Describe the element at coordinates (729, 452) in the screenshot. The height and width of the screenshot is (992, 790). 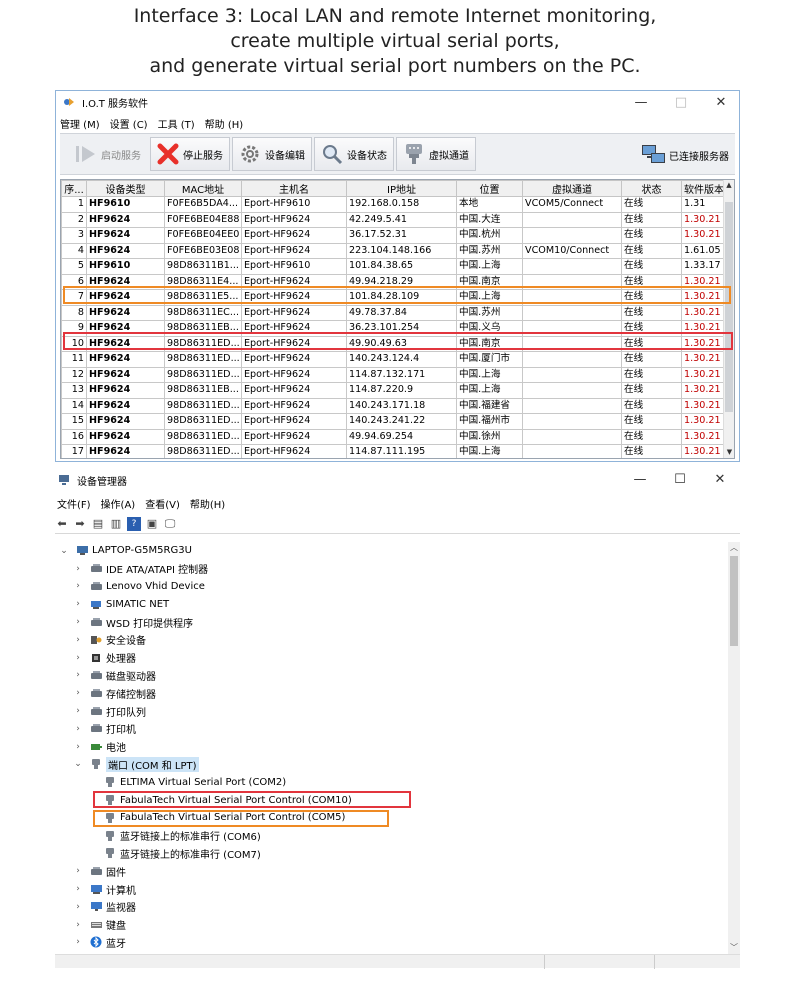
I see `scroll-down-arrow-icon: ▼` at that location.